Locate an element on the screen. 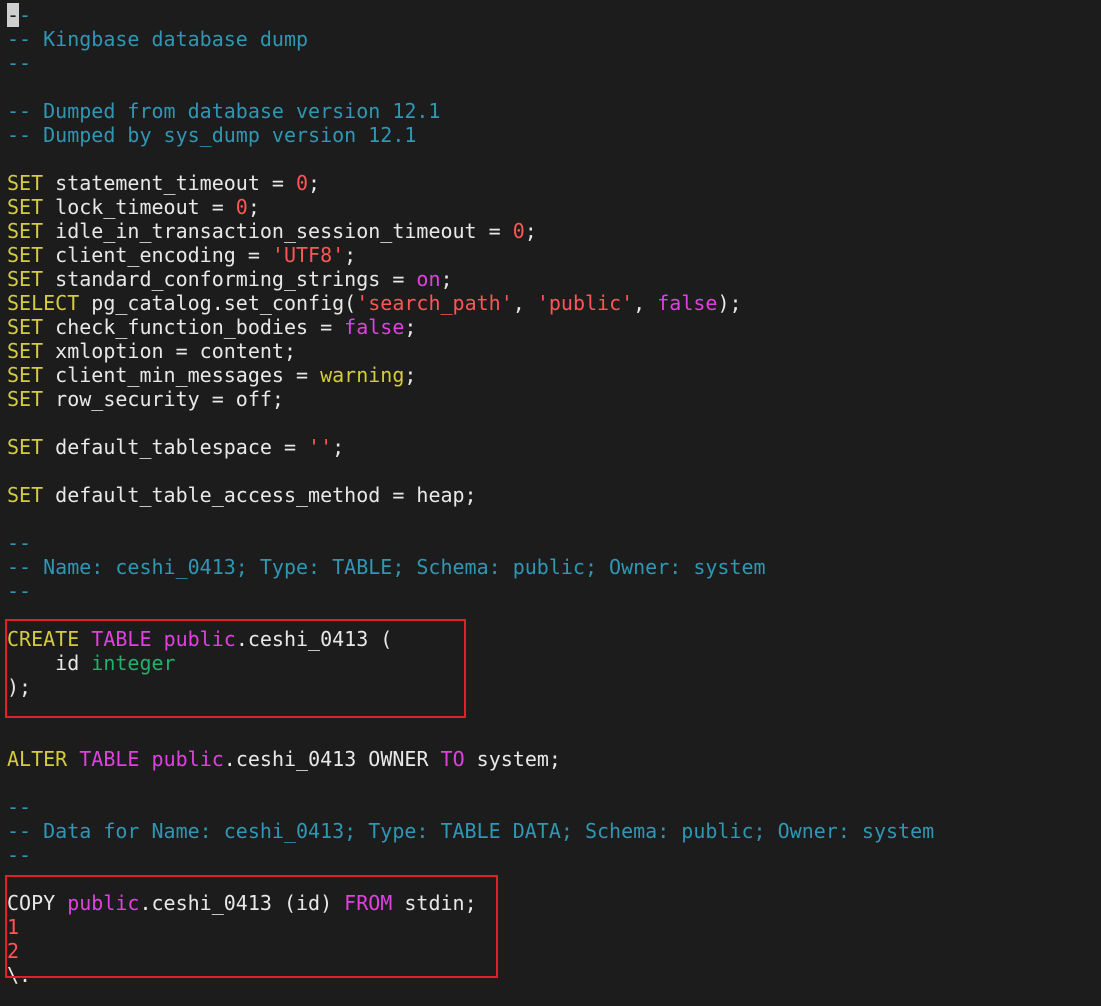  code-token: -- Kingbase database dump is located at coordinates (158, 39).